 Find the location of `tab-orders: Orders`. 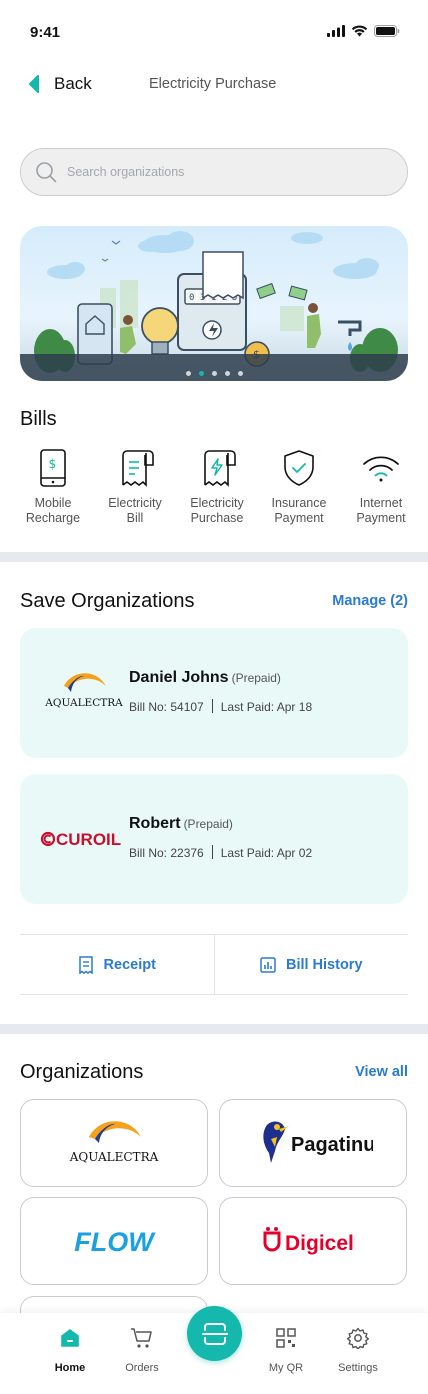

tab-orders: Orders is located at coordinates (142, 1350).